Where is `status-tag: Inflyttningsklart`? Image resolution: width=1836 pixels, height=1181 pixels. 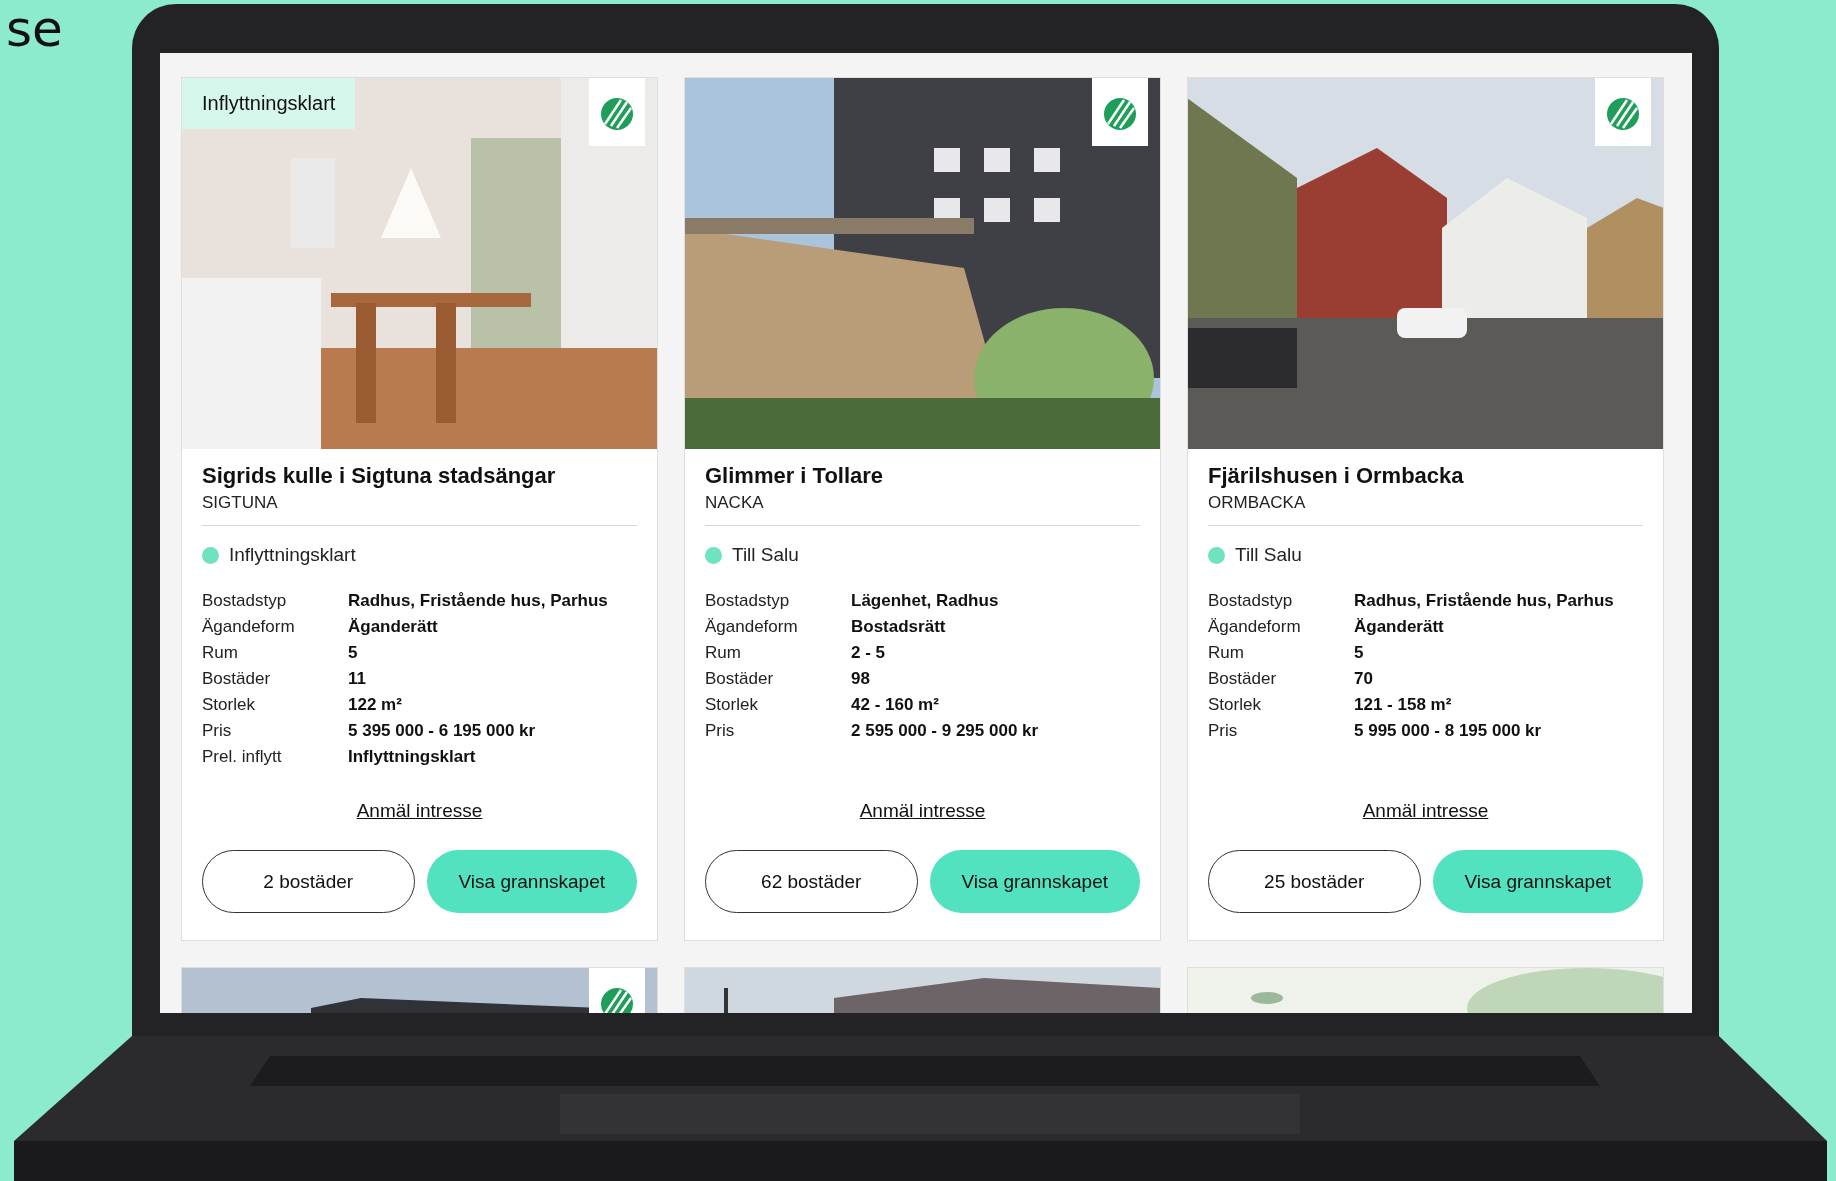 status-tag: Inflyttningsklart is located at coordinates (269, 103).